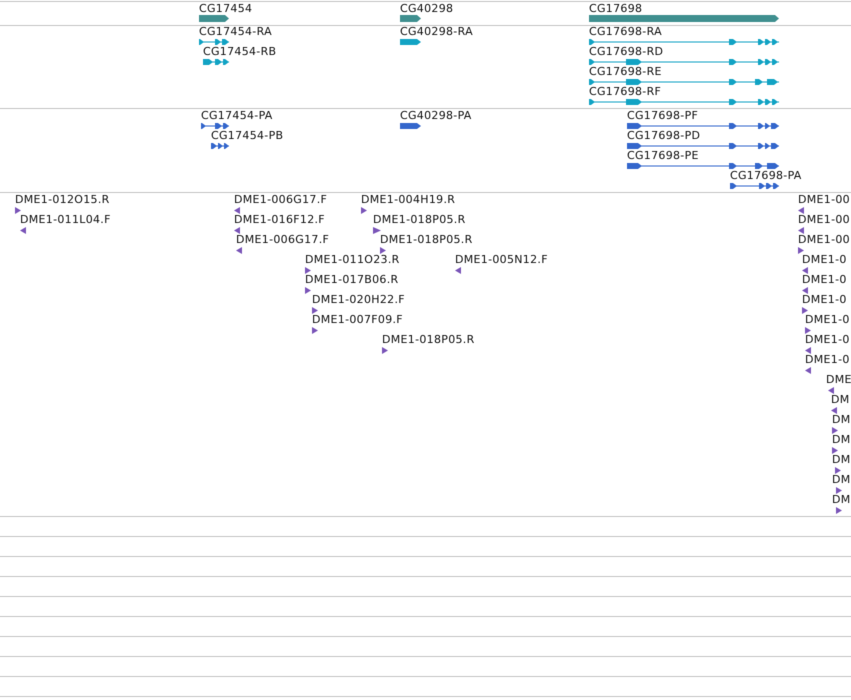  I want to click on feature-label: CG40298, so click(427, 8).